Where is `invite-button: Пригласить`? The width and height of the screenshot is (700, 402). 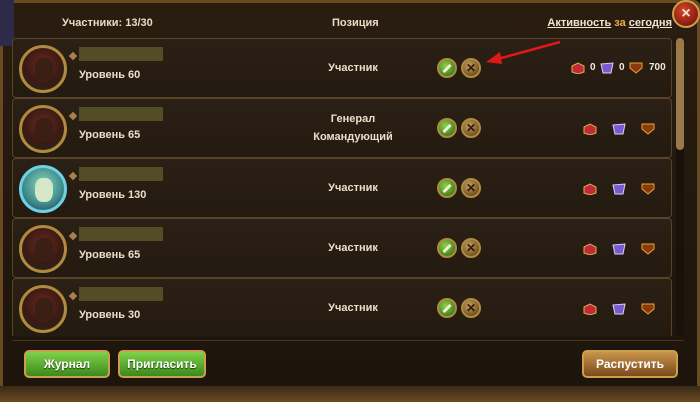
invite-button: Пригласить is located at coordinates (162, 364).